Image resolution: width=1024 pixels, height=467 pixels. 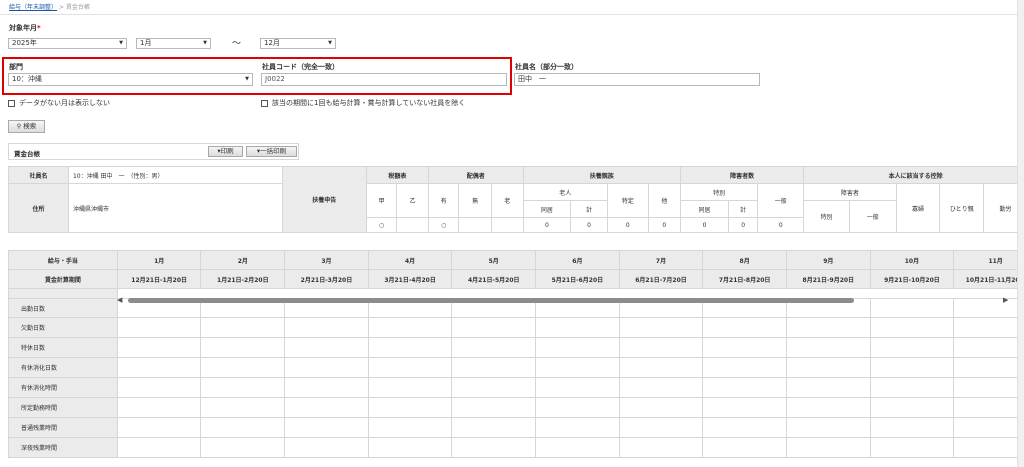 I want to click on period-label: 対象年月*, so click(x=25, y=28).